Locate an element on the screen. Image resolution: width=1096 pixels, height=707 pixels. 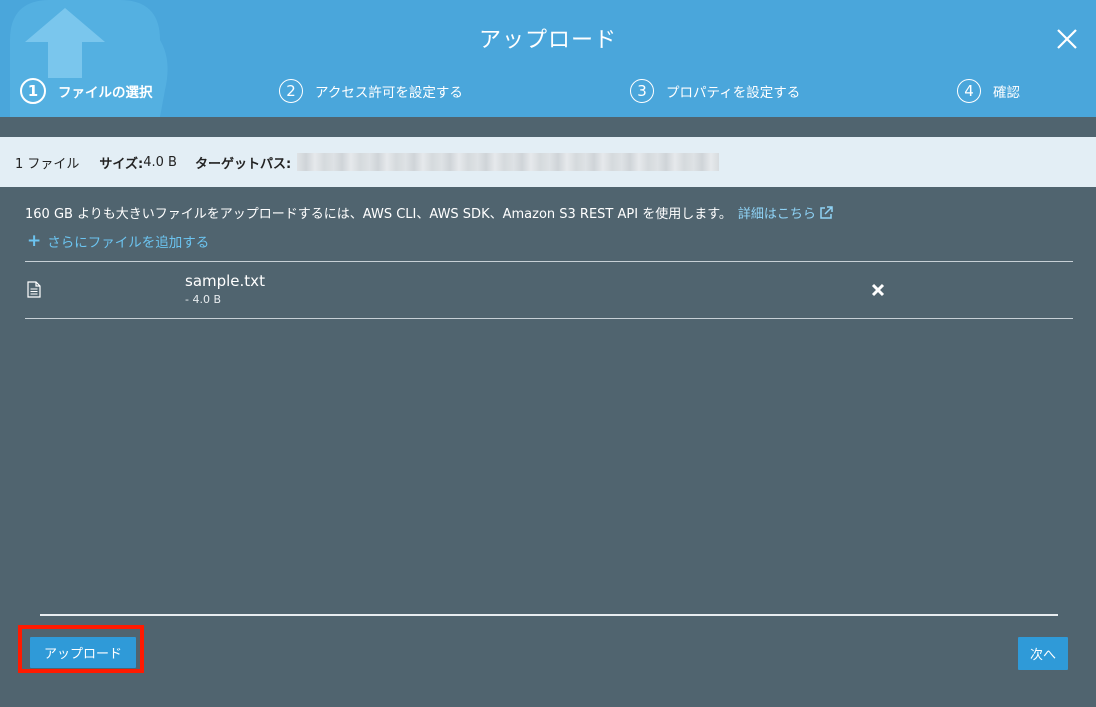
step-number: 4 is located at coordinates (969, 91).